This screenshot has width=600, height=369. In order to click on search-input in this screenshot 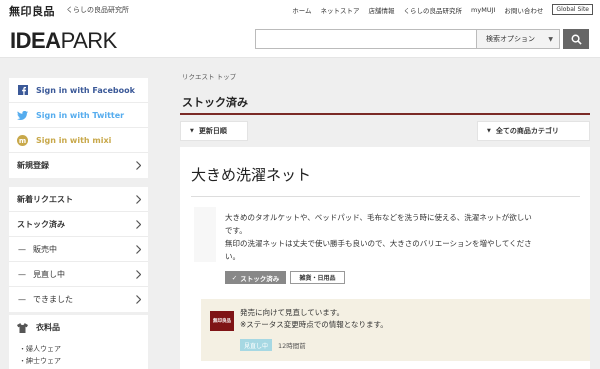, I will do `click(366, 39)`.